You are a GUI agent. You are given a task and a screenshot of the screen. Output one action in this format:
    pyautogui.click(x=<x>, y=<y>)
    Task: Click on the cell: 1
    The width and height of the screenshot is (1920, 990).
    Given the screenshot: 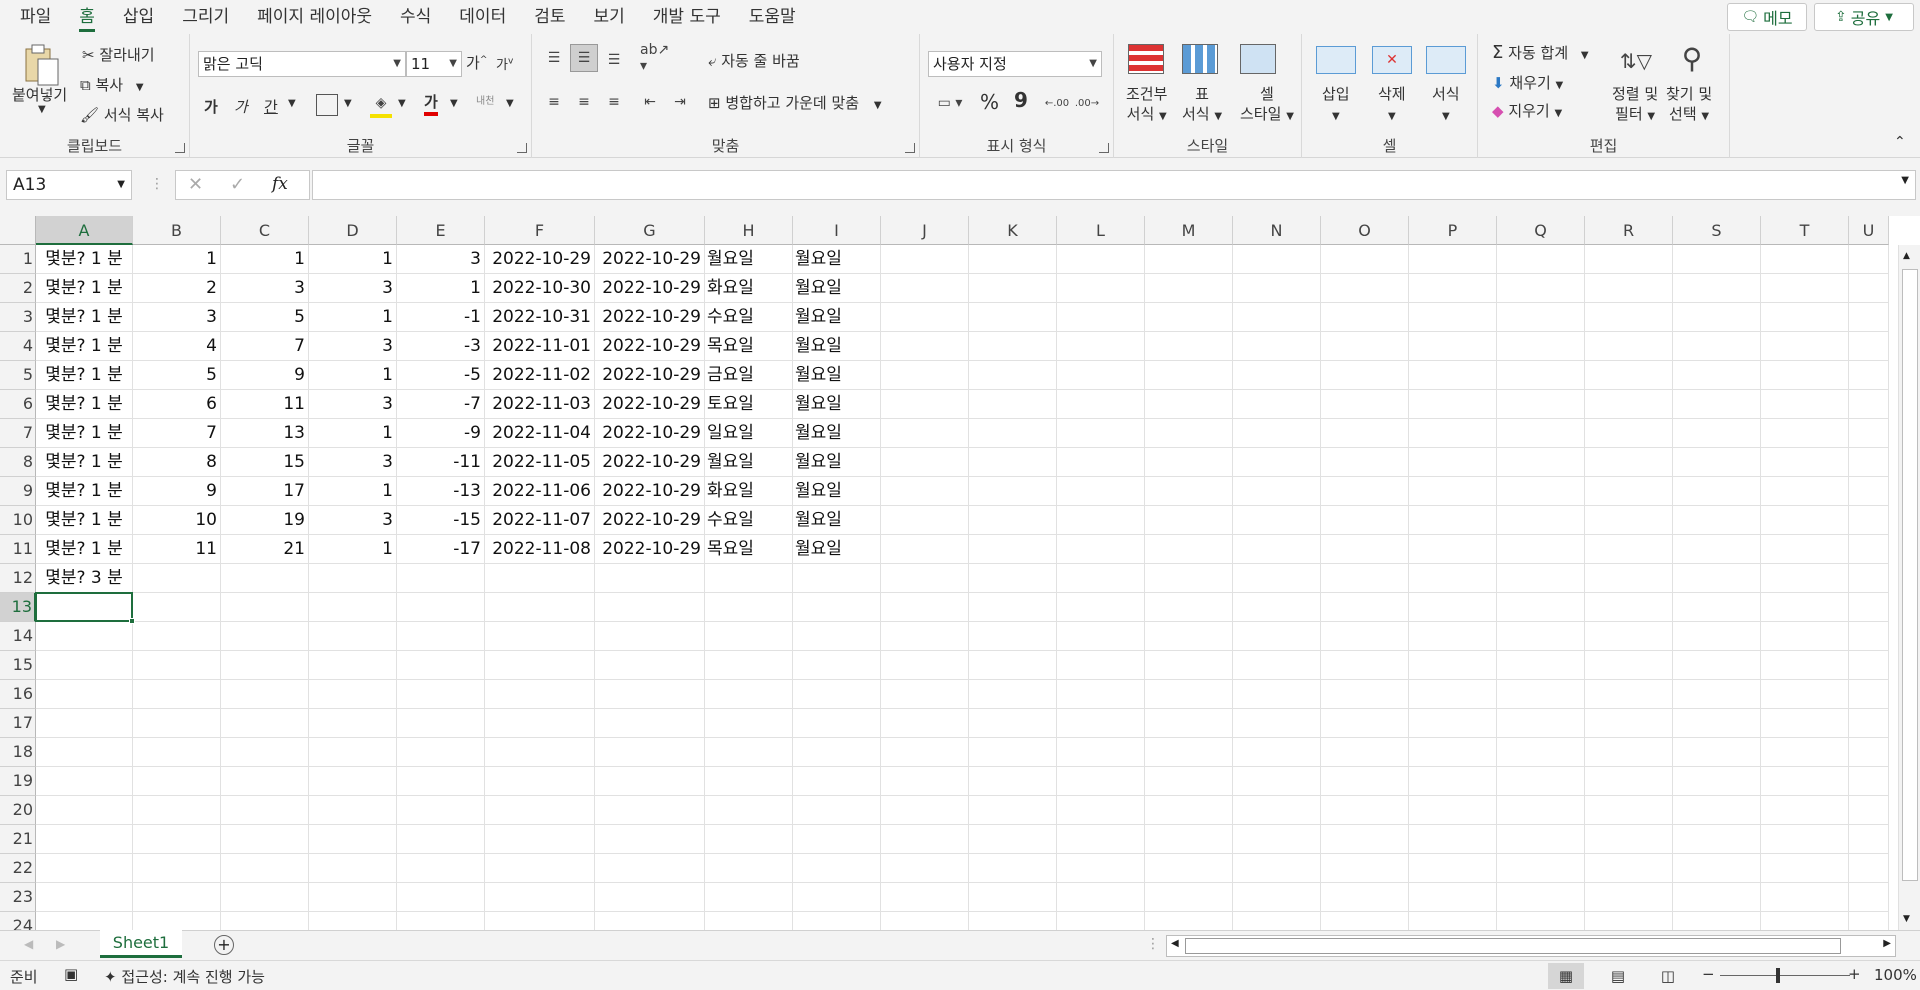 What is the action you would take?
    pyautogui.click(x=353, y=549)
    